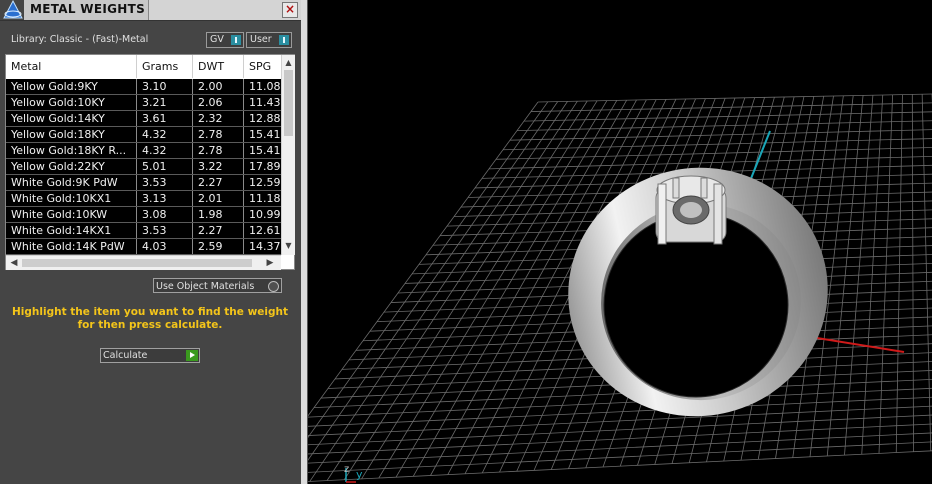 The image size is (932, 484). I want to click on grams-cell: 3.21, so click(165, 102).